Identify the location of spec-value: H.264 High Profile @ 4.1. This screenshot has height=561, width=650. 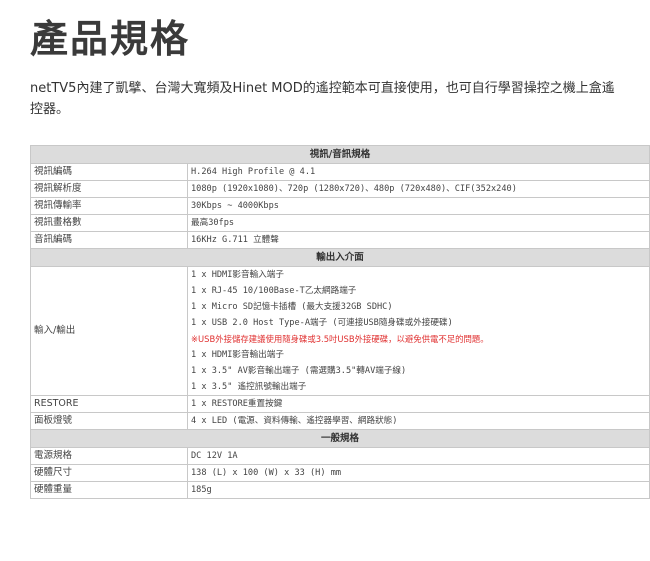
(418, 172).